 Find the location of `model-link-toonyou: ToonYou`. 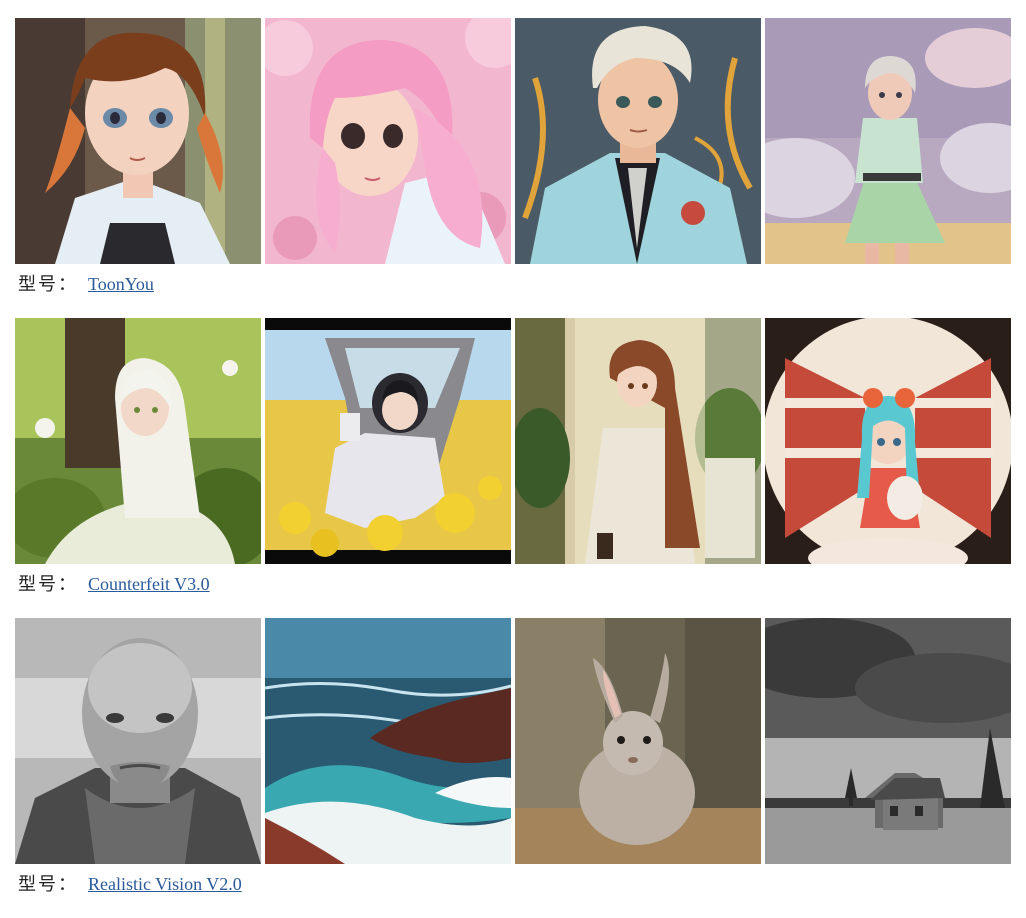

model-link-toonyou: ToonYou is located at coordinates (121, 284).